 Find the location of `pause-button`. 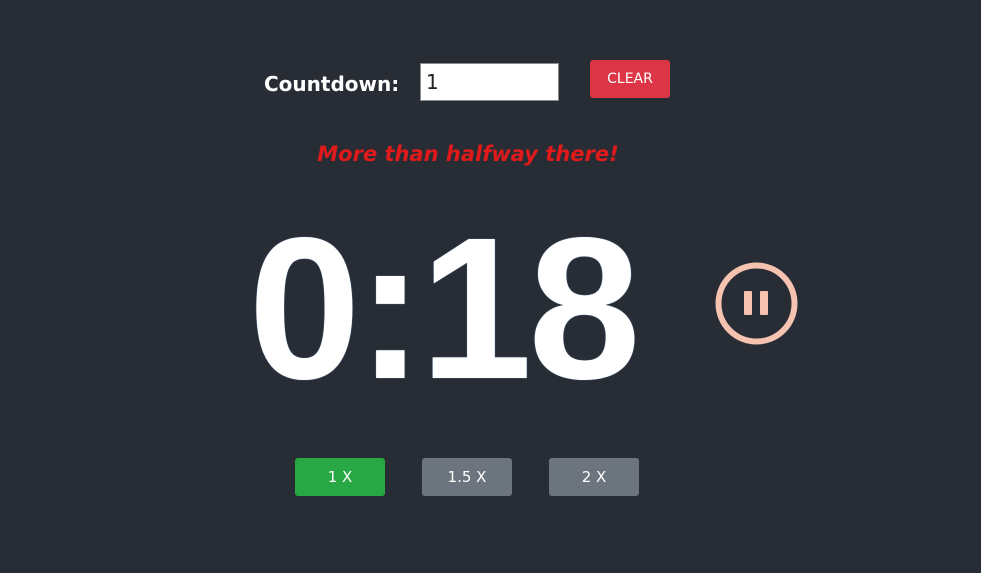

pause-button is located at coordinates (756, 303).